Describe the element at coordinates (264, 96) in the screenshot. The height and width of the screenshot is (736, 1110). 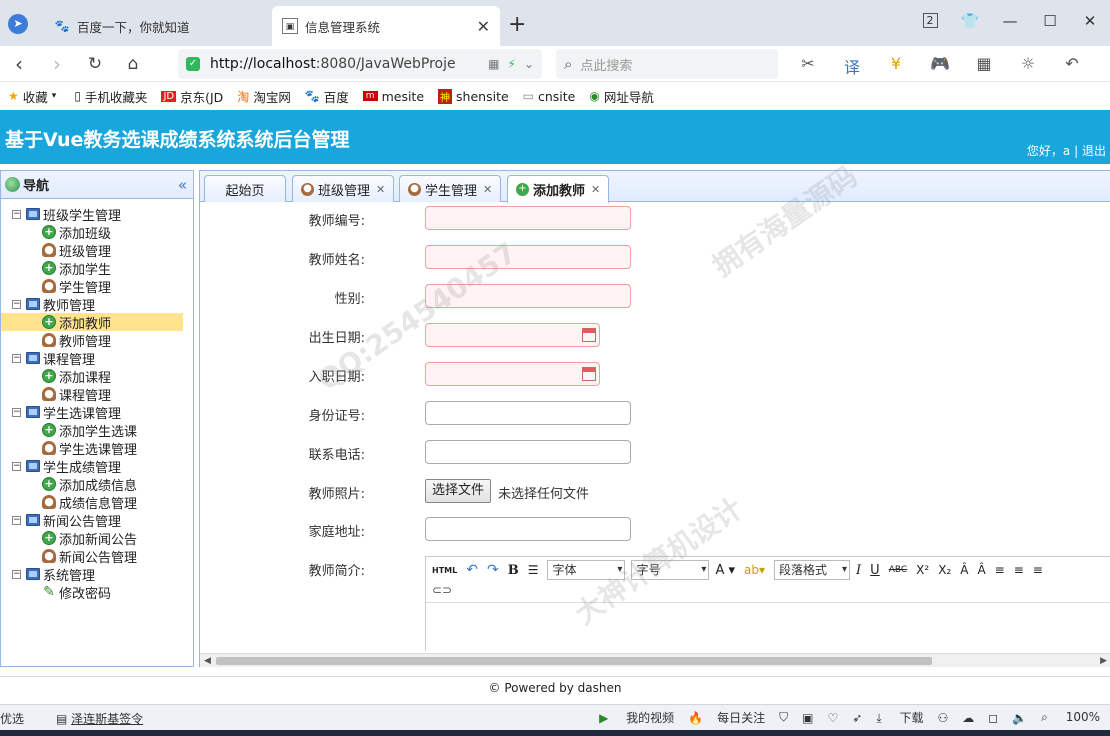
I see `bookmark-taobao: 淘淘宝网` at that location.